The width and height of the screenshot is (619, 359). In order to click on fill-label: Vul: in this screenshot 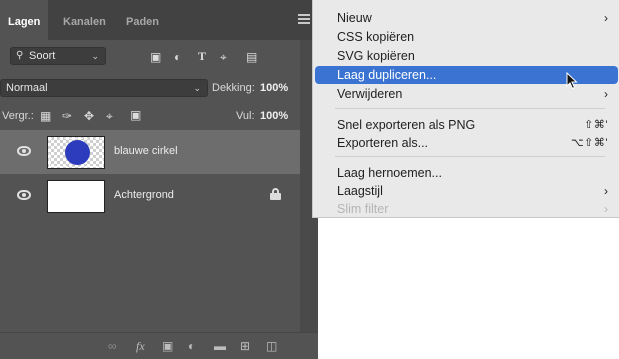, I will do `click(245, 116)`.